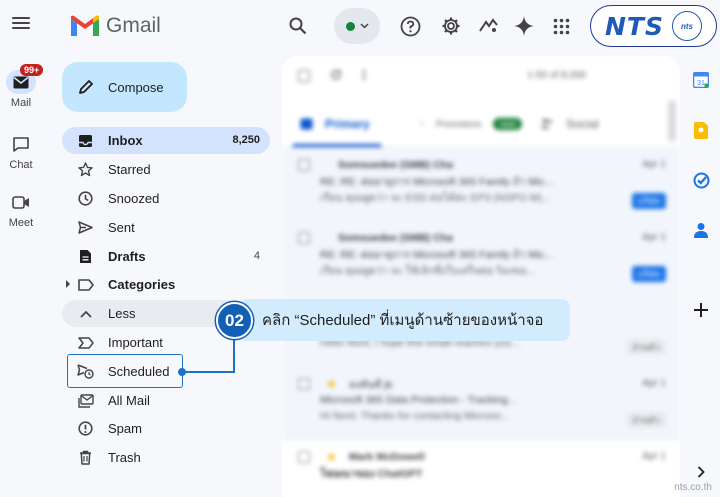 Image resolution: width=720 pixels, height=497 pixels. What do you see at coordinates (347, 123) in the screenshot?
I see `tab-primary-label: Primary` at bounding box center [347, 123].